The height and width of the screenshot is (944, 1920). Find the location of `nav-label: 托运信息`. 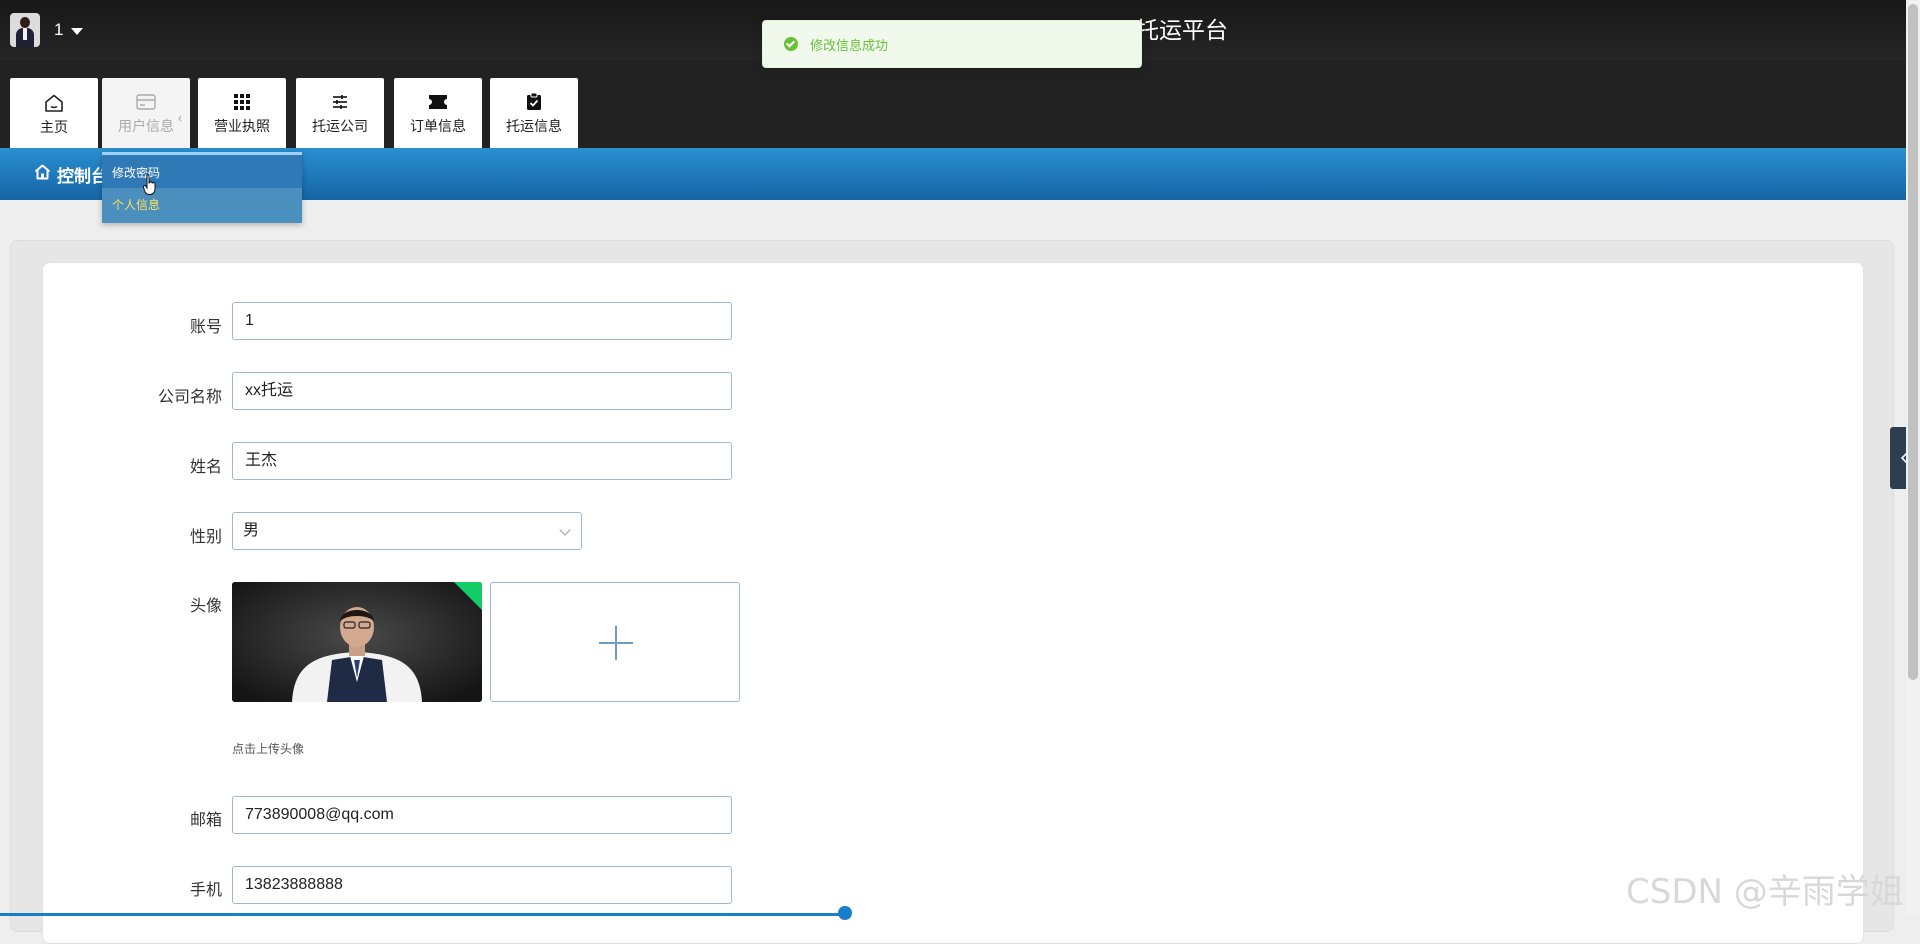

nav-label: 托运信息 is located at coordinates (534, 125).